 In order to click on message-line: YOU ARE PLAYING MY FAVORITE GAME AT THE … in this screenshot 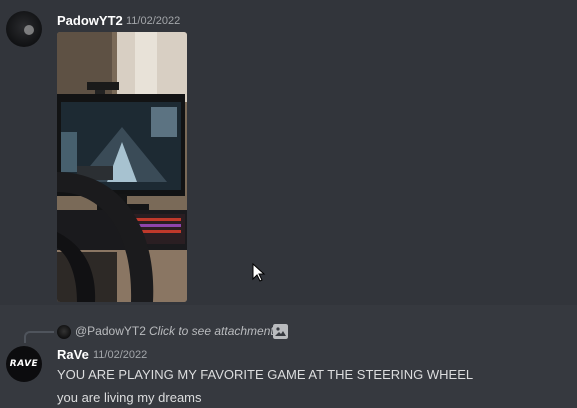, I will do `click(265, 374)`.